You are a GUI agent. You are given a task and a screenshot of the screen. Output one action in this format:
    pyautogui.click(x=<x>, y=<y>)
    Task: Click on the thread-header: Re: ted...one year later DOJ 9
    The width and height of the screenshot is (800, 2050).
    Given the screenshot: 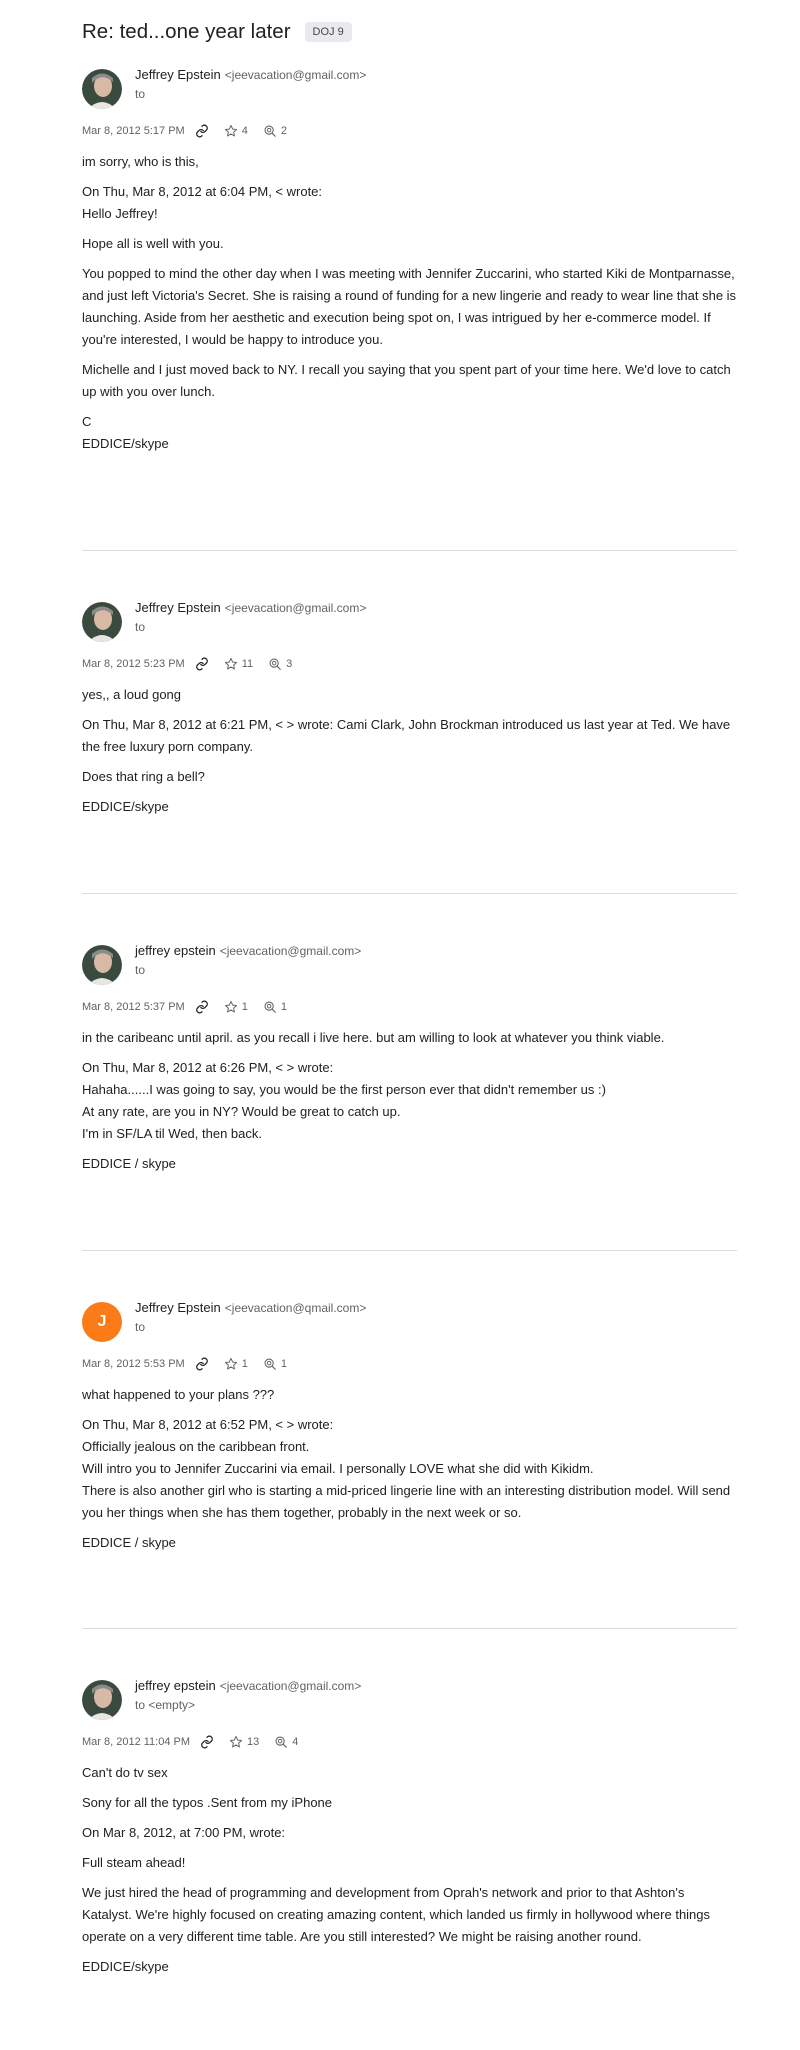 What is the action you would take?
    pyautogui.click(x=217, y=32)
    